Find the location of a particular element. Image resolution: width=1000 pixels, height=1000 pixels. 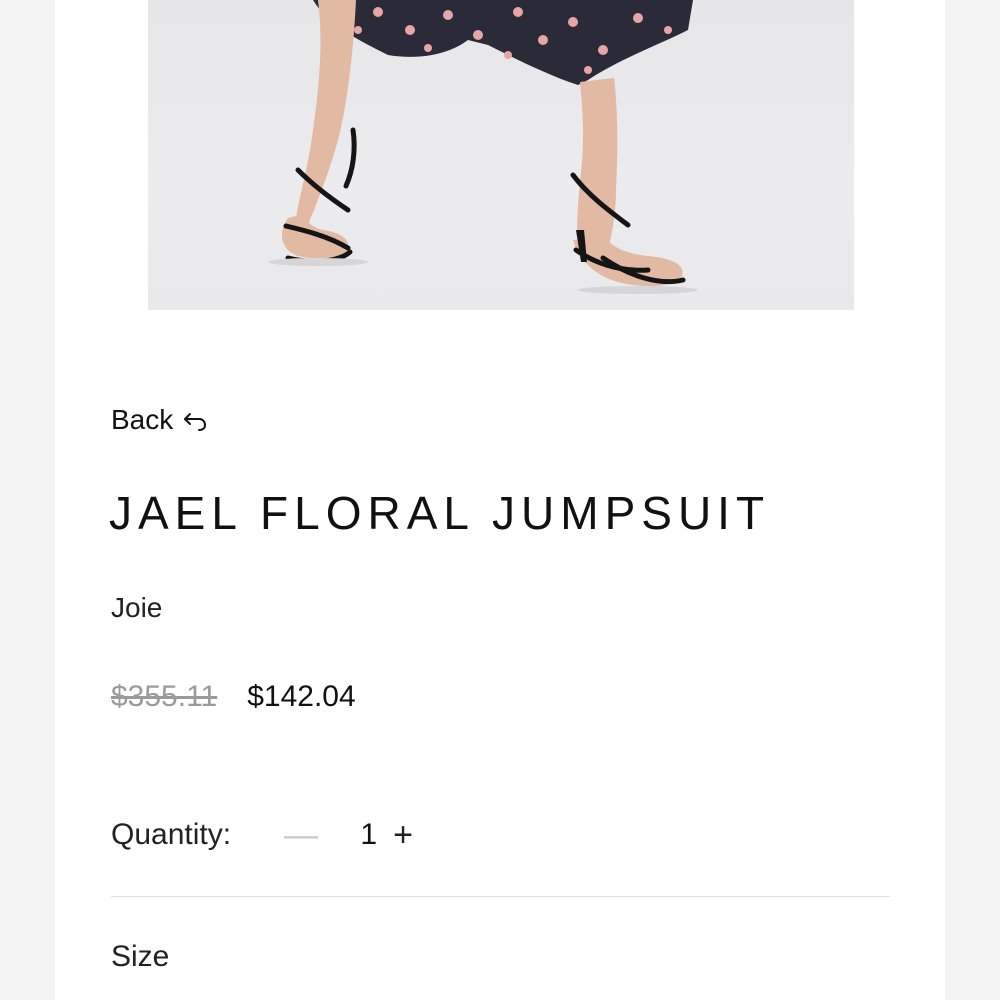

return-arrow-icon is located at coordinates (195, 420).